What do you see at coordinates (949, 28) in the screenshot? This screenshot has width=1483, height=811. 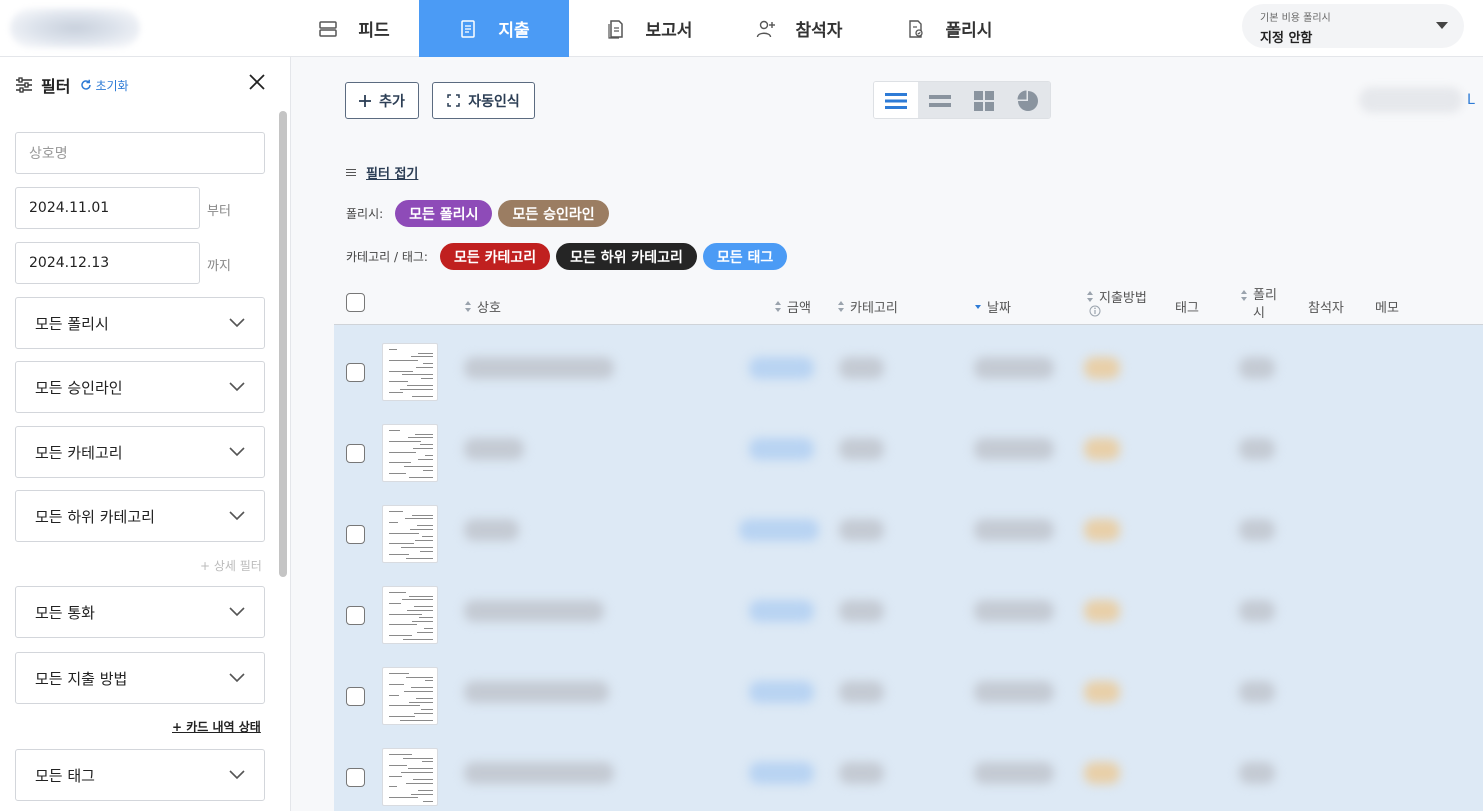 I see `nav-item-policy: 폴리시` at bounding box center [949, 28].